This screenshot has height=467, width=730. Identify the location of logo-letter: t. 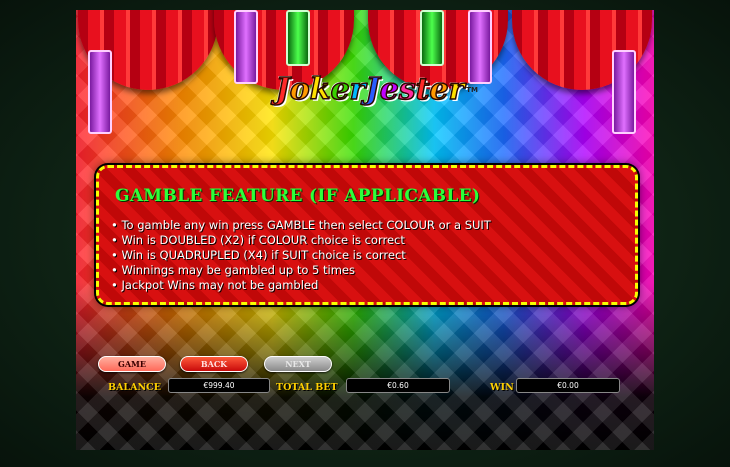
(422, 89).